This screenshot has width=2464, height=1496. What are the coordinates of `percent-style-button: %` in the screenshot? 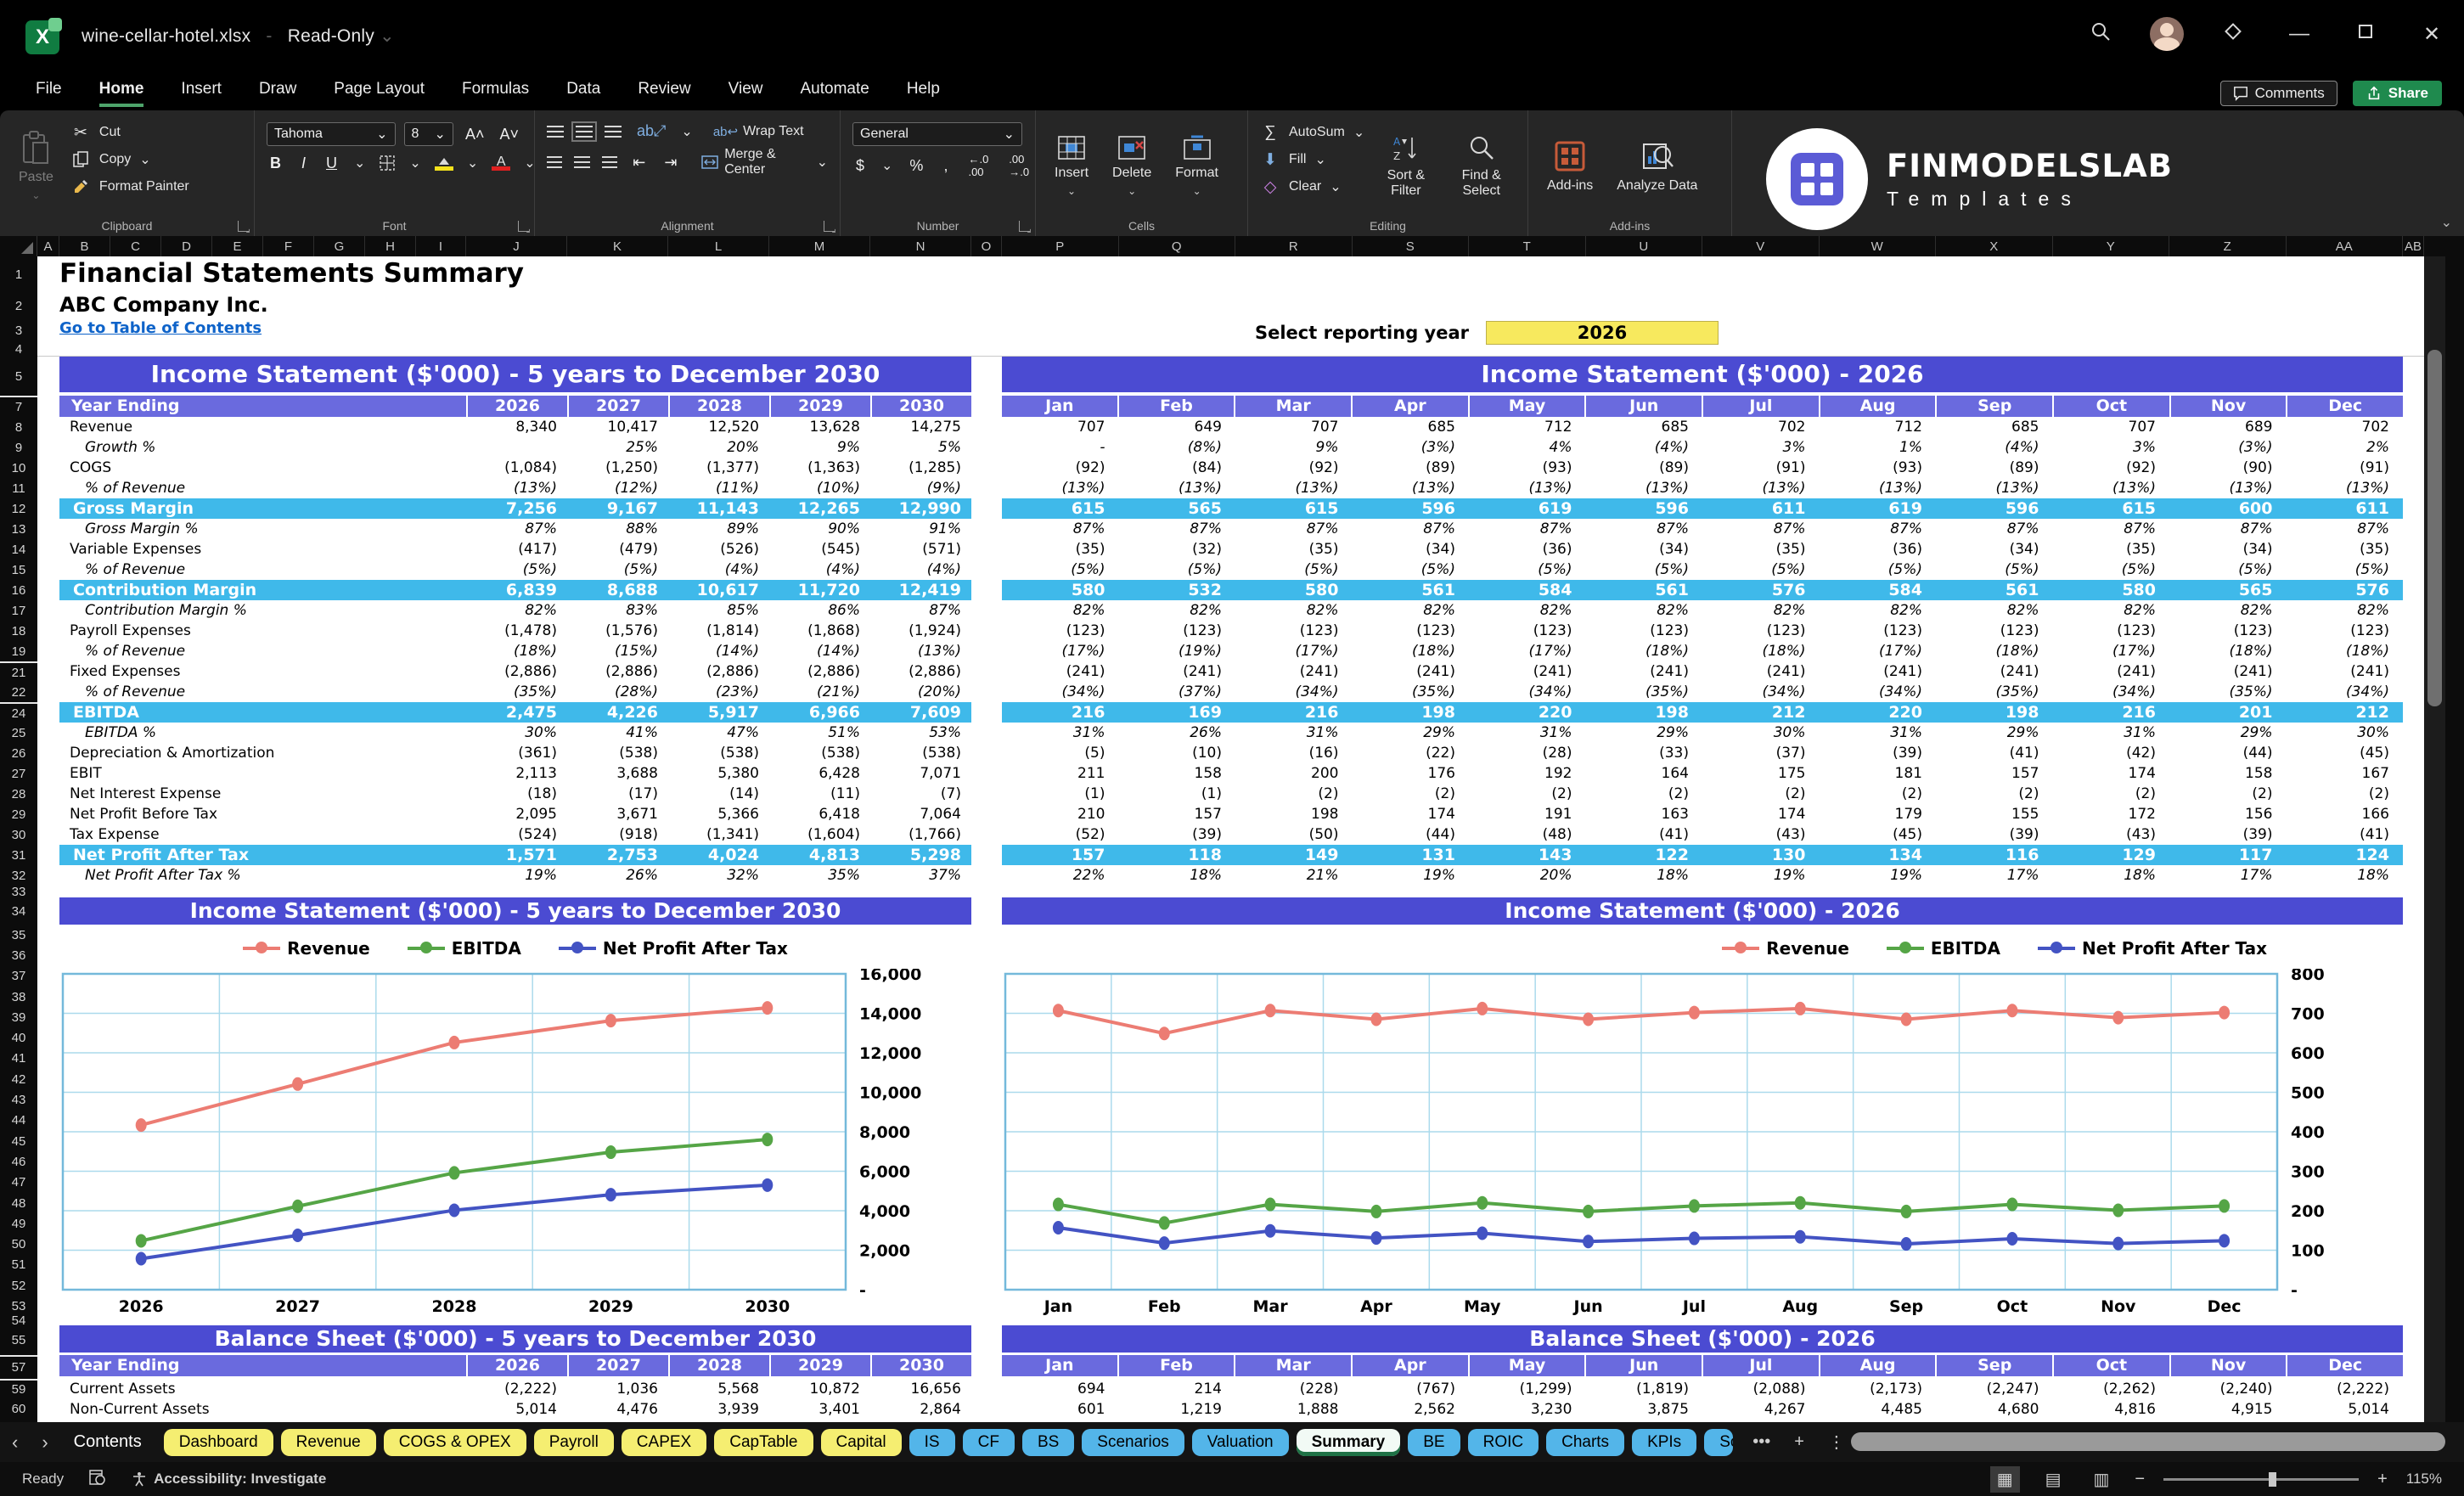 It's located at (916, 166).